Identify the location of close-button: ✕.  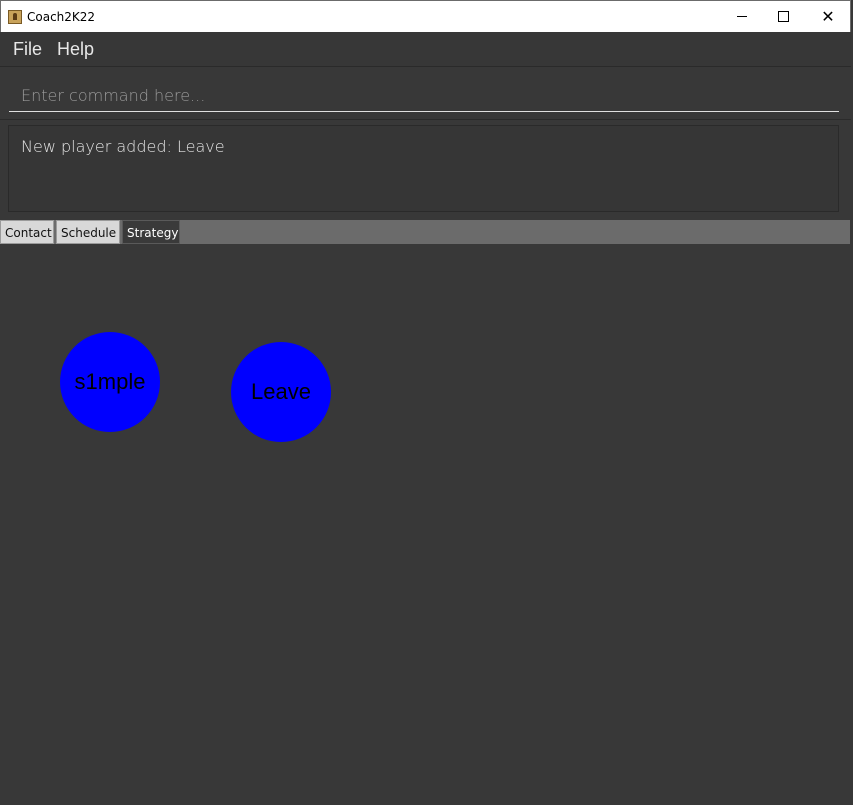
(828, 16).